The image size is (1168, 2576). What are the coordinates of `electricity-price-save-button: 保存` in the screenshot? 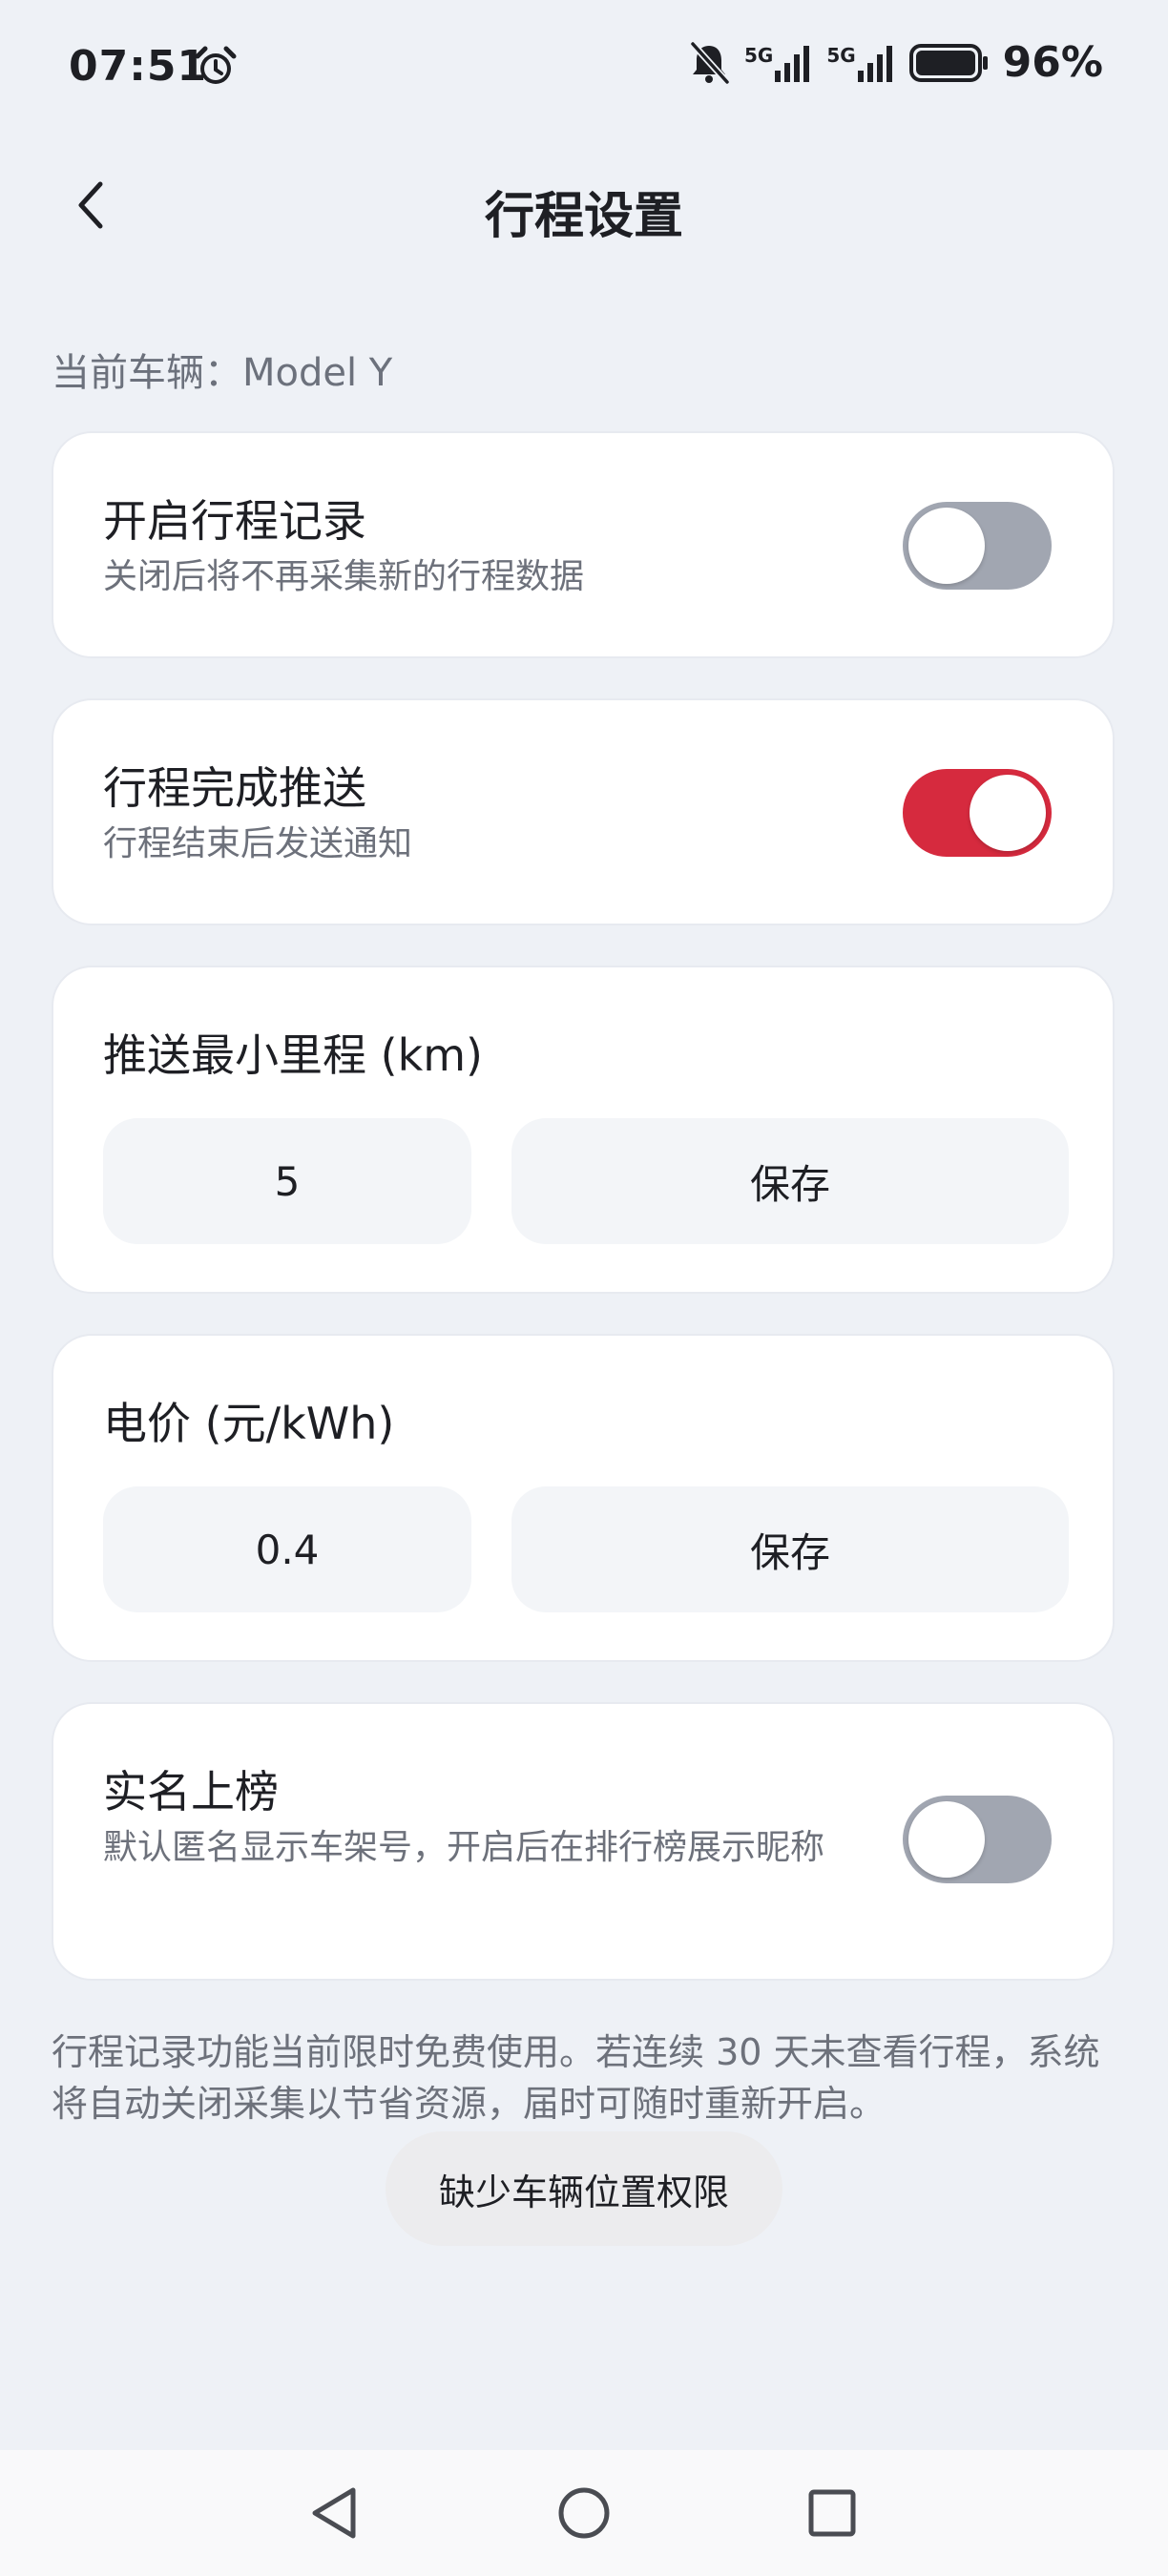 It's located at (790, 1549).